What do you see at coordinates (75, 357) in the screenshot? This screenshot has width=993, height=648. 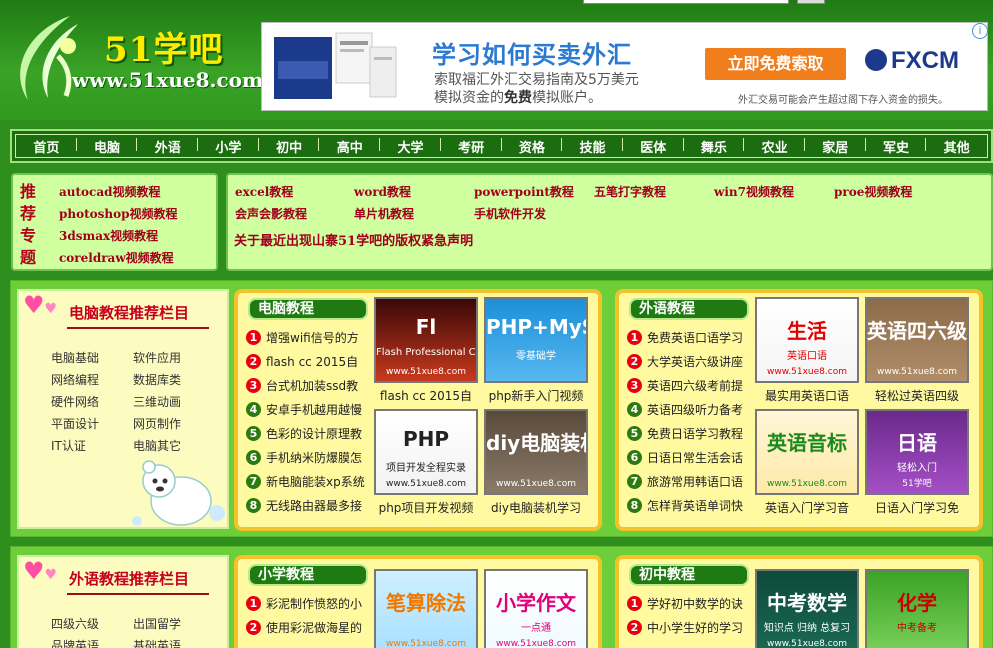 I see `side-menu-item: 电脑基础` at bounding box center [75, 357].